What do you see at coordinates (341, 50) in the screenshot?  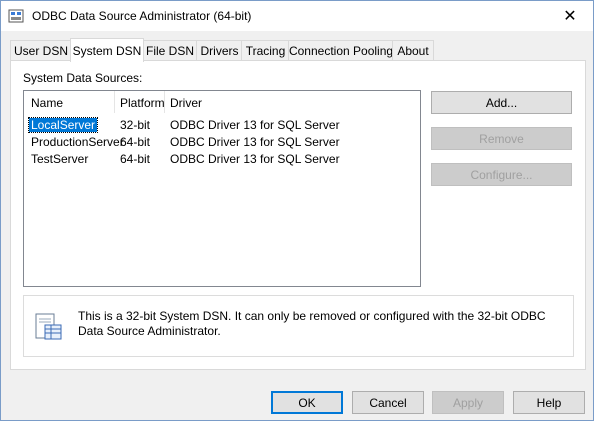 I see `tab-connection-pooling: Connection Pooling` at bounding box center [341, 50].